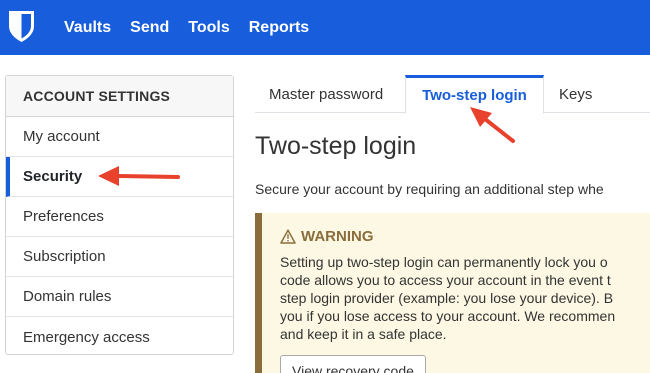 The image size is (650, 373). I want to click on sidebar-item-preferences: Preferences, so click(119, 217).